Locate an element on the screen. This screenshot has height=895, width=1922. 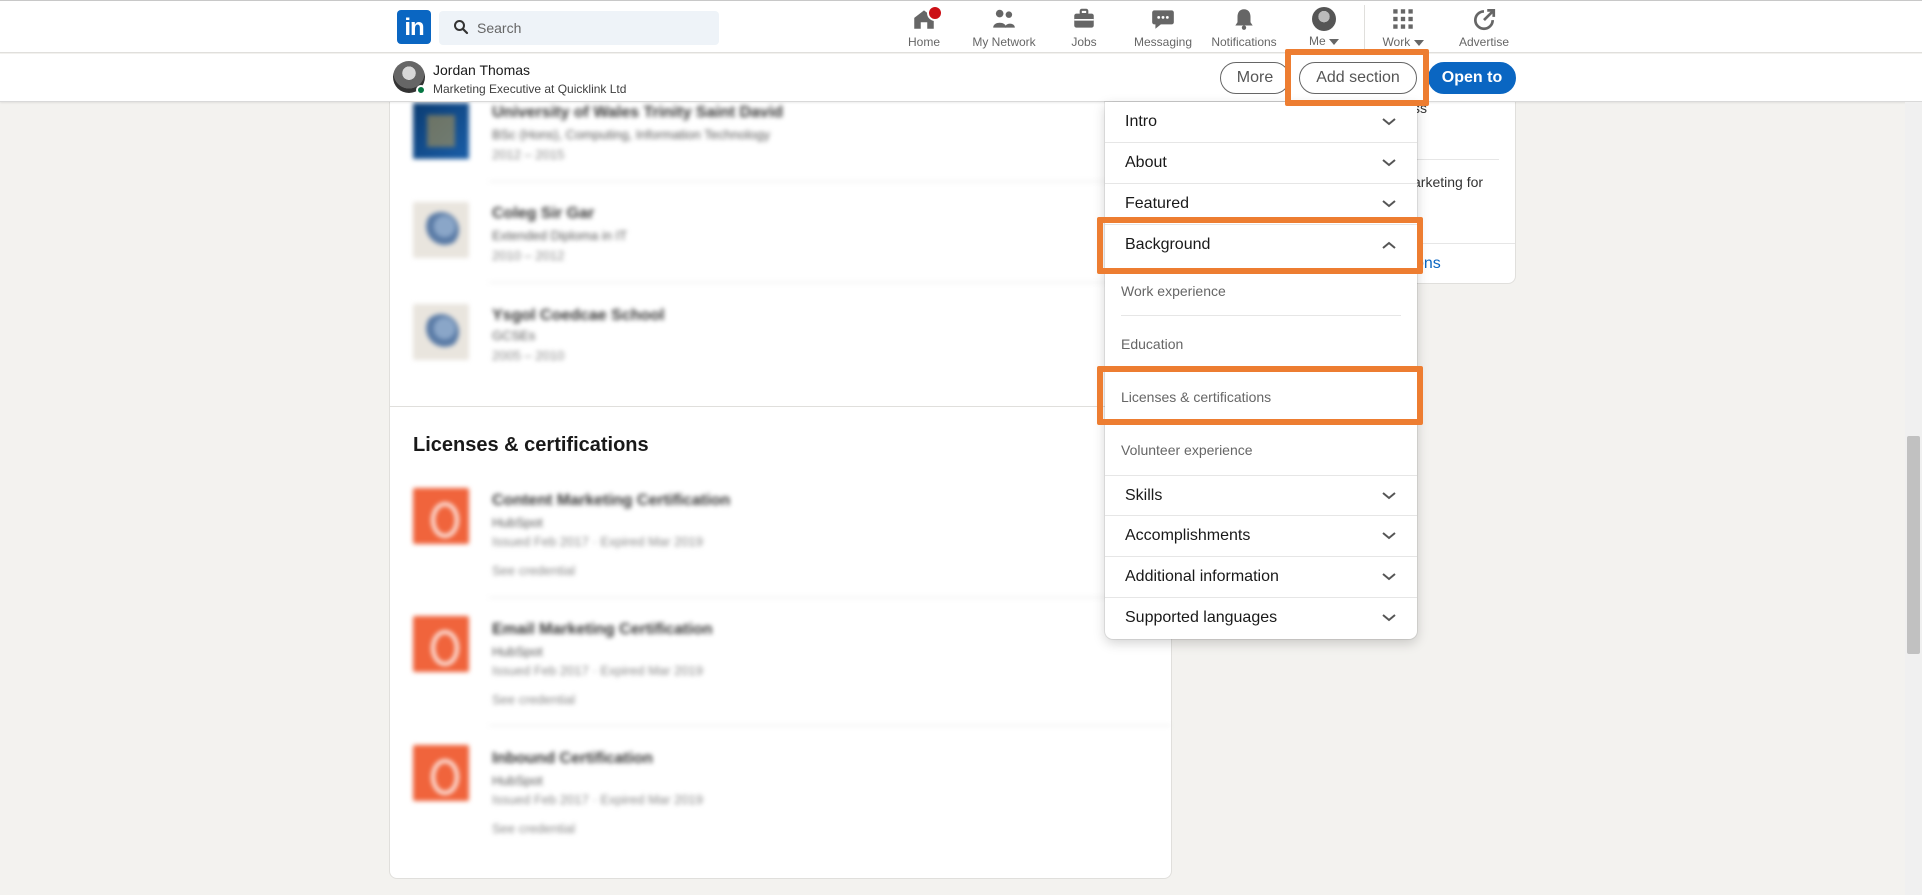
dropdown-section-about: About is located at coordinates (1261, 163).